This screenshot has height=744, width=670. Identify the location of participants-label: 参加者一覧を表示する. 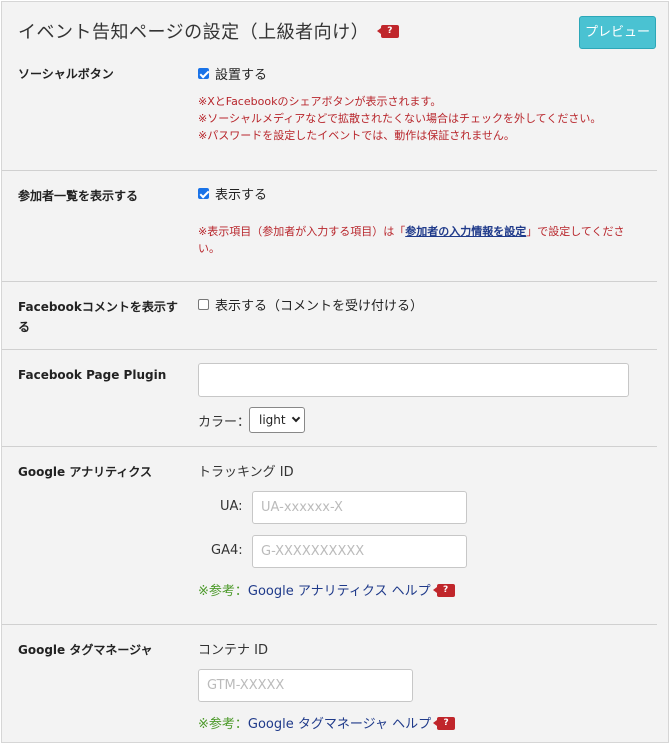
(78, 196).